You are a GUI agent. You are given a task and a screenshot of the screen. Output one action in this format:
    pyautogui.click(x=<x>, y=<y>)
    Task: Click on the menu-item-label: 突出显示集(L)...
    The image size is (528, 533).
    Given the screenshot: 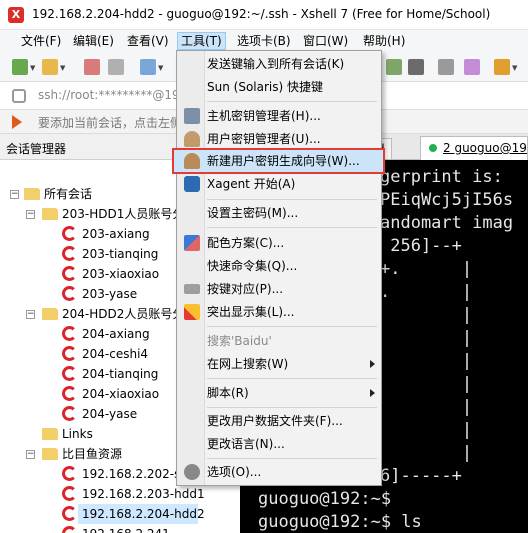 What is the action you would take?
    pyautogui.click(x=251, y=312)
    